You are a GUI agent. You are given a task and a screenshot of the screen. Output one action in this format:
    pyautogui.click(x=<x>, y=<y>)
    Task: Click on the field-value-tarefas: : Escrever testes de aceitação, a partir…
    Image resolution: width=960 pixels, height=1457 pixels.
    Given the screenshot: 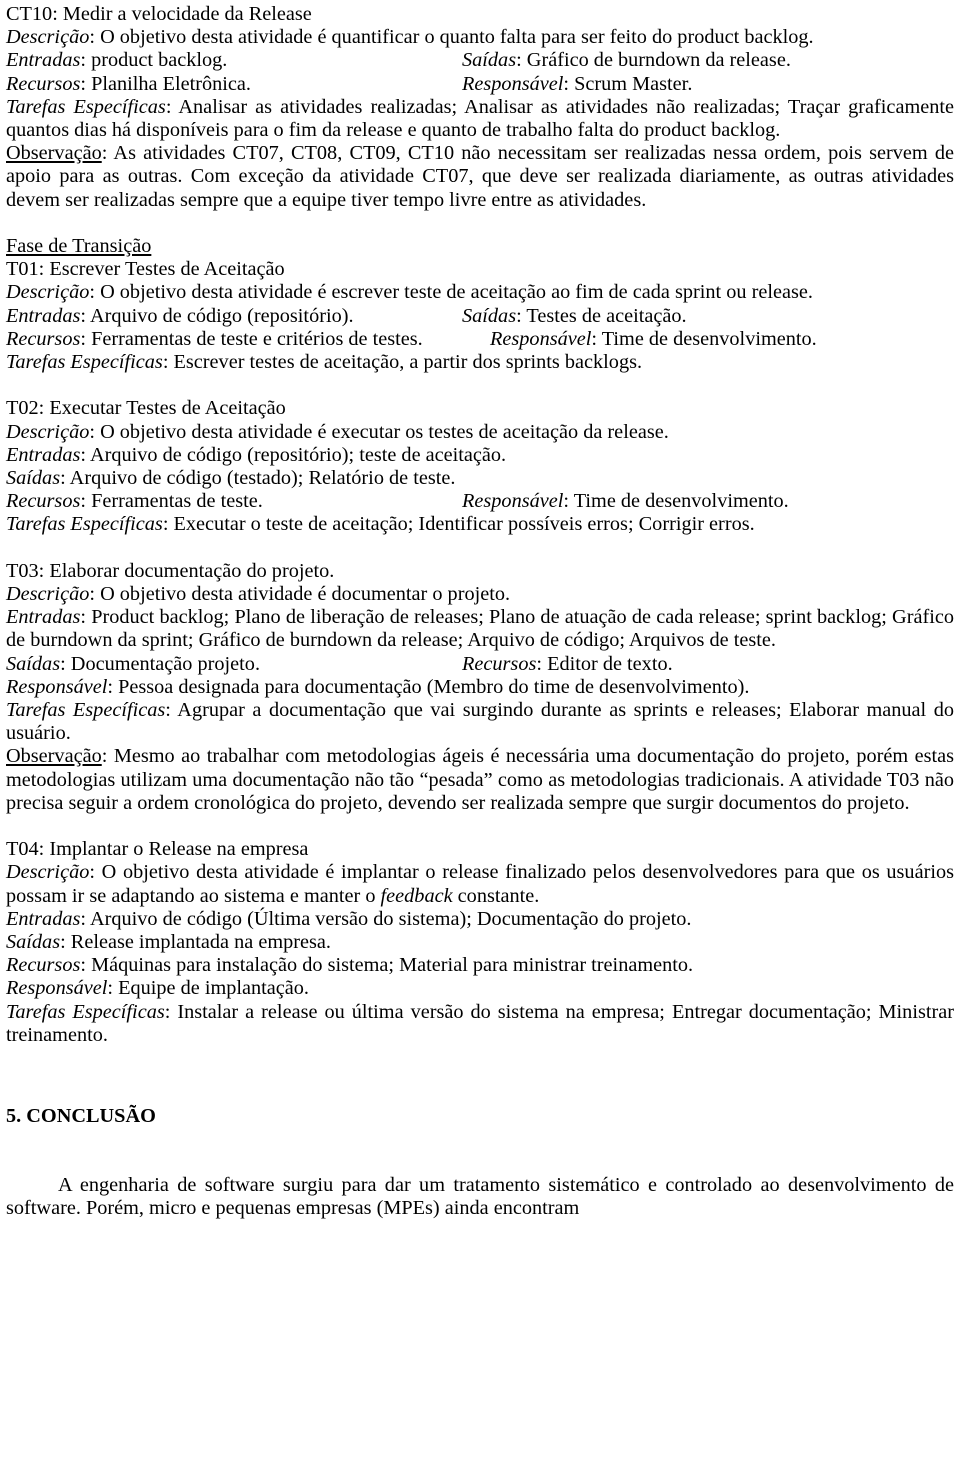 What is the action you would take?
    pyautogui.click(x=402, y=362)
    